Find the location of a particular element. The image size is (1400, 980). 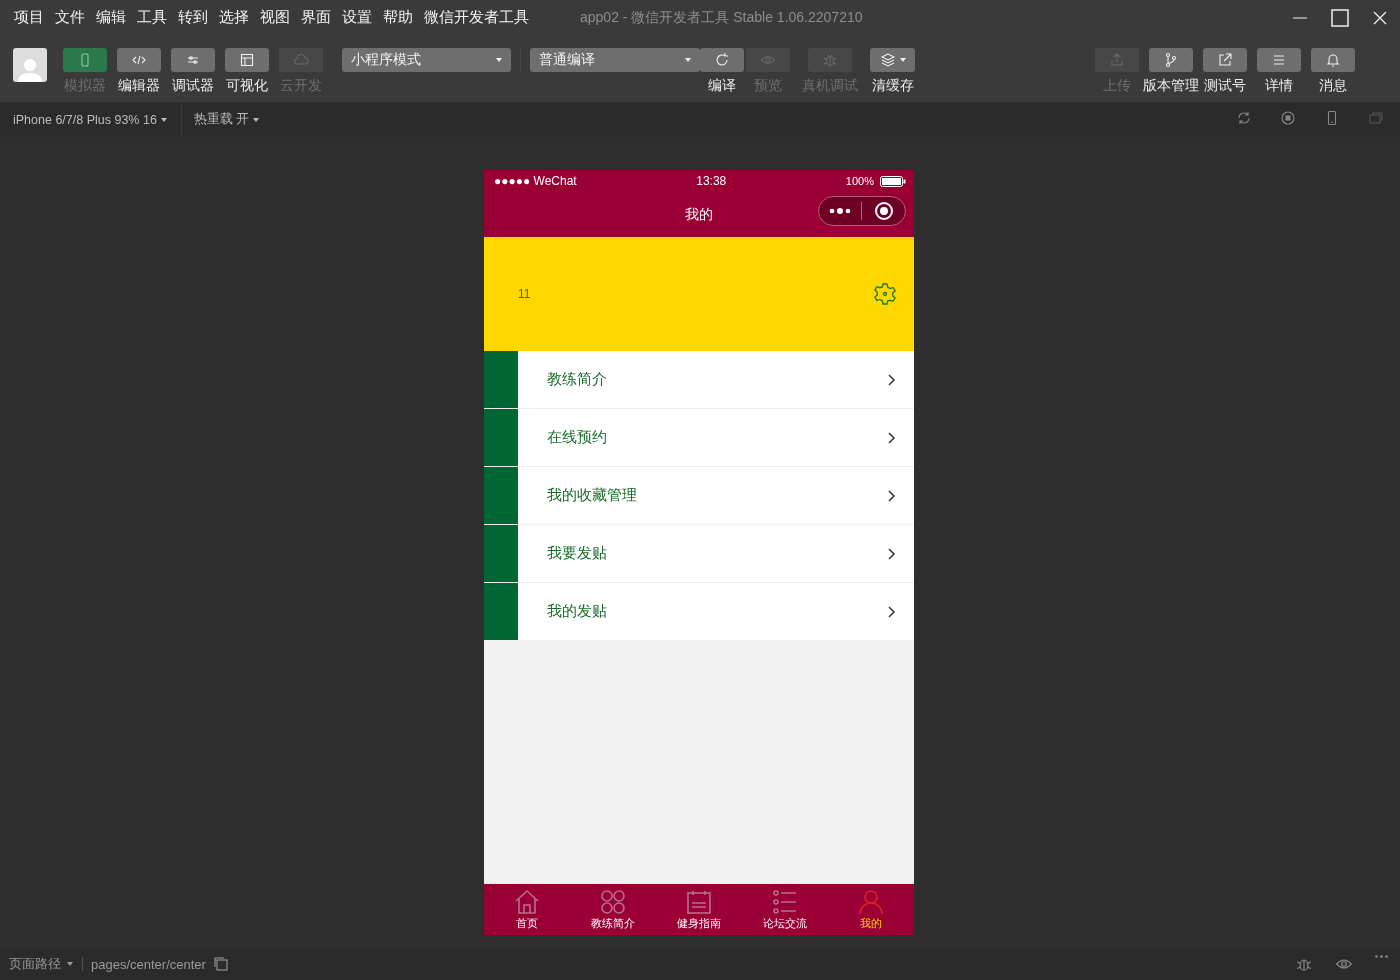

person-icon is located at coordinates (871, 901).